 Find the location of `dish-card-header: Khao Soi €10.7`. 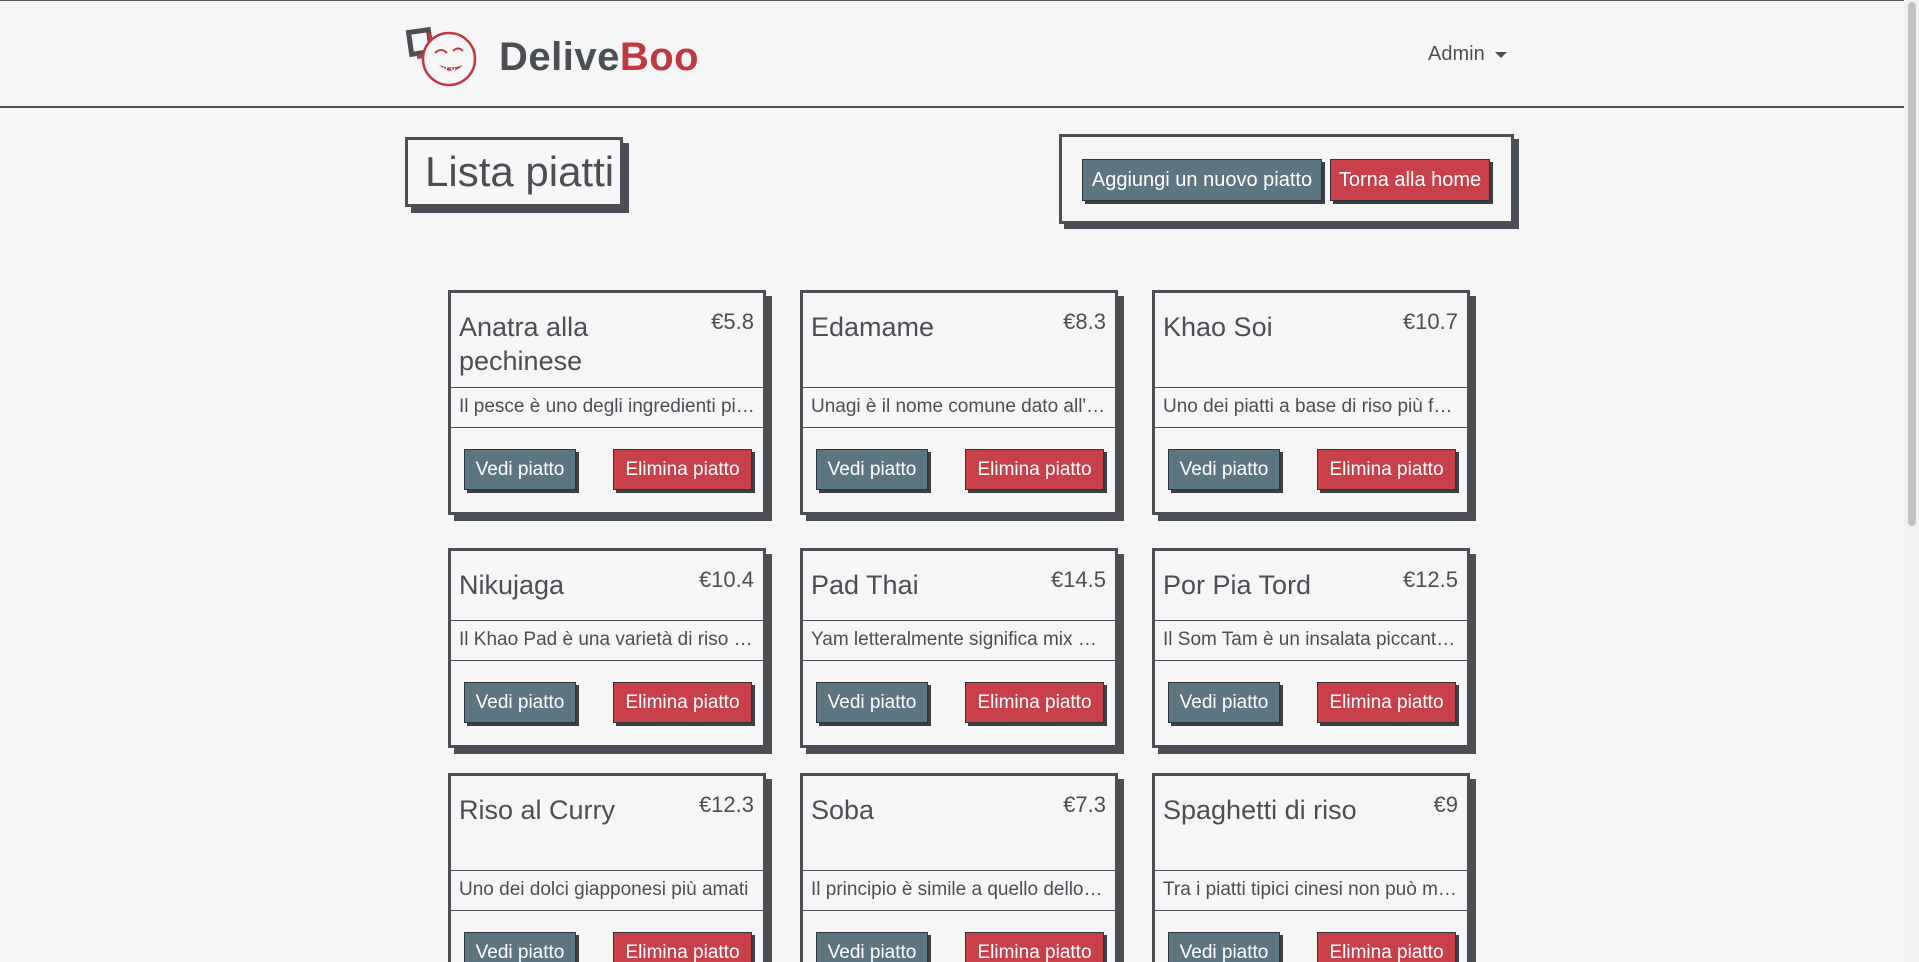

dish-card-header: Khao Soi €10.7 is located at coordinates (1311, 340).